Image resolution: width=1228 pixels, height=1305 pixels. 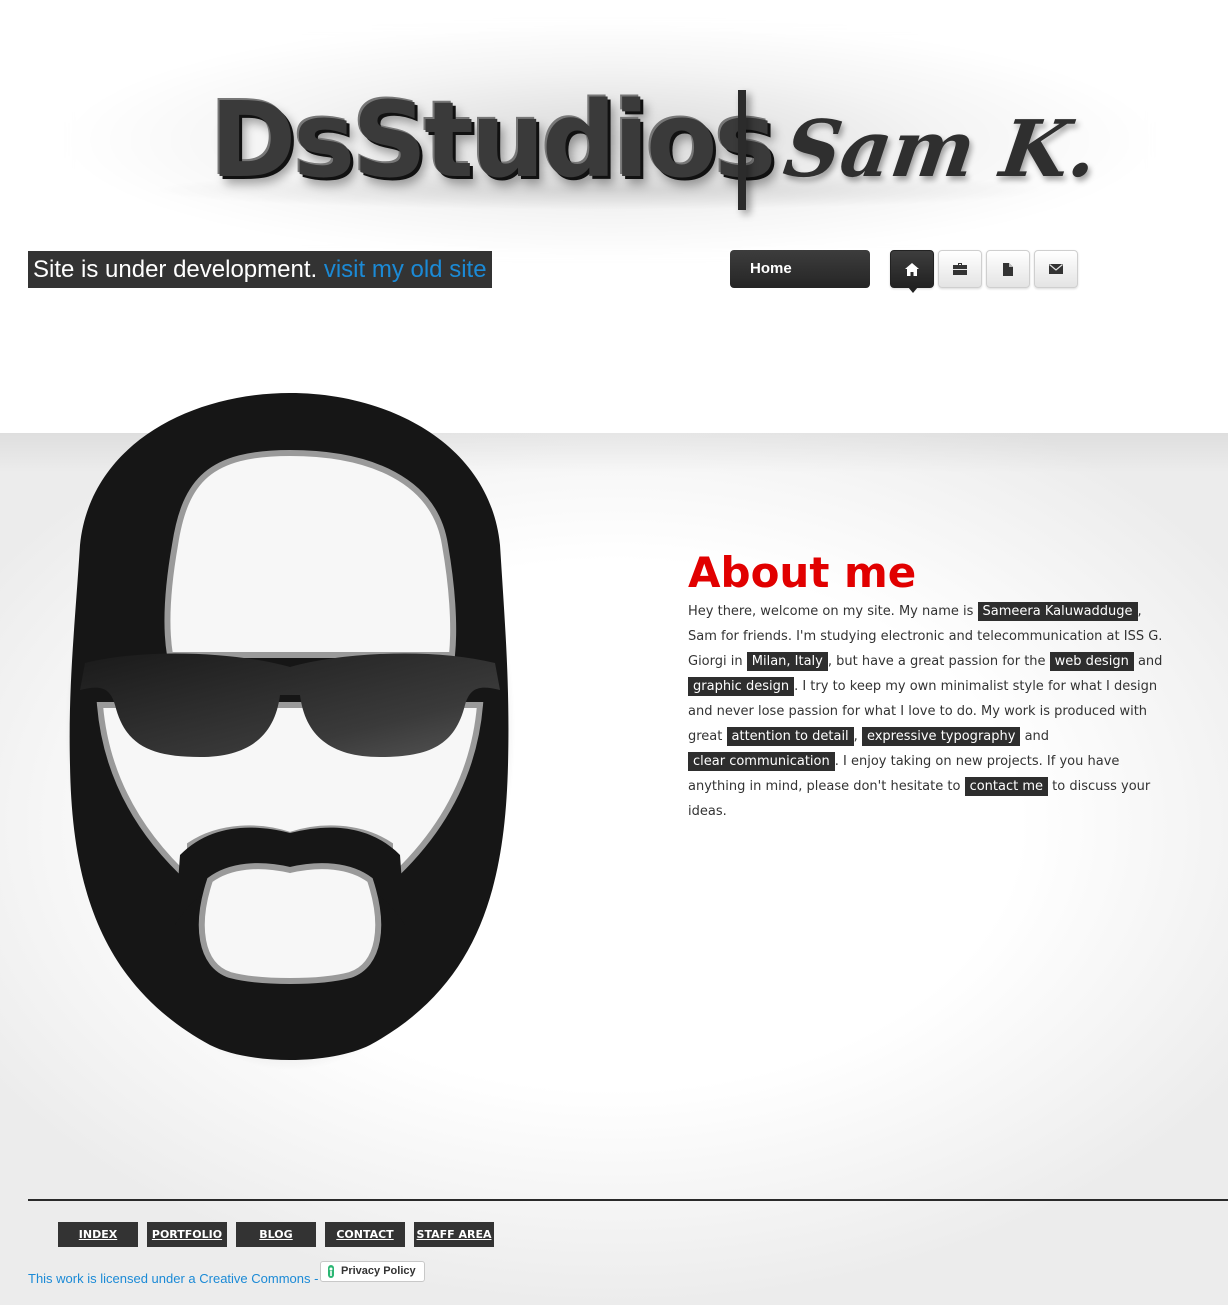 I want to click on site-logo: DsStudios, so click(x=493, y=140).